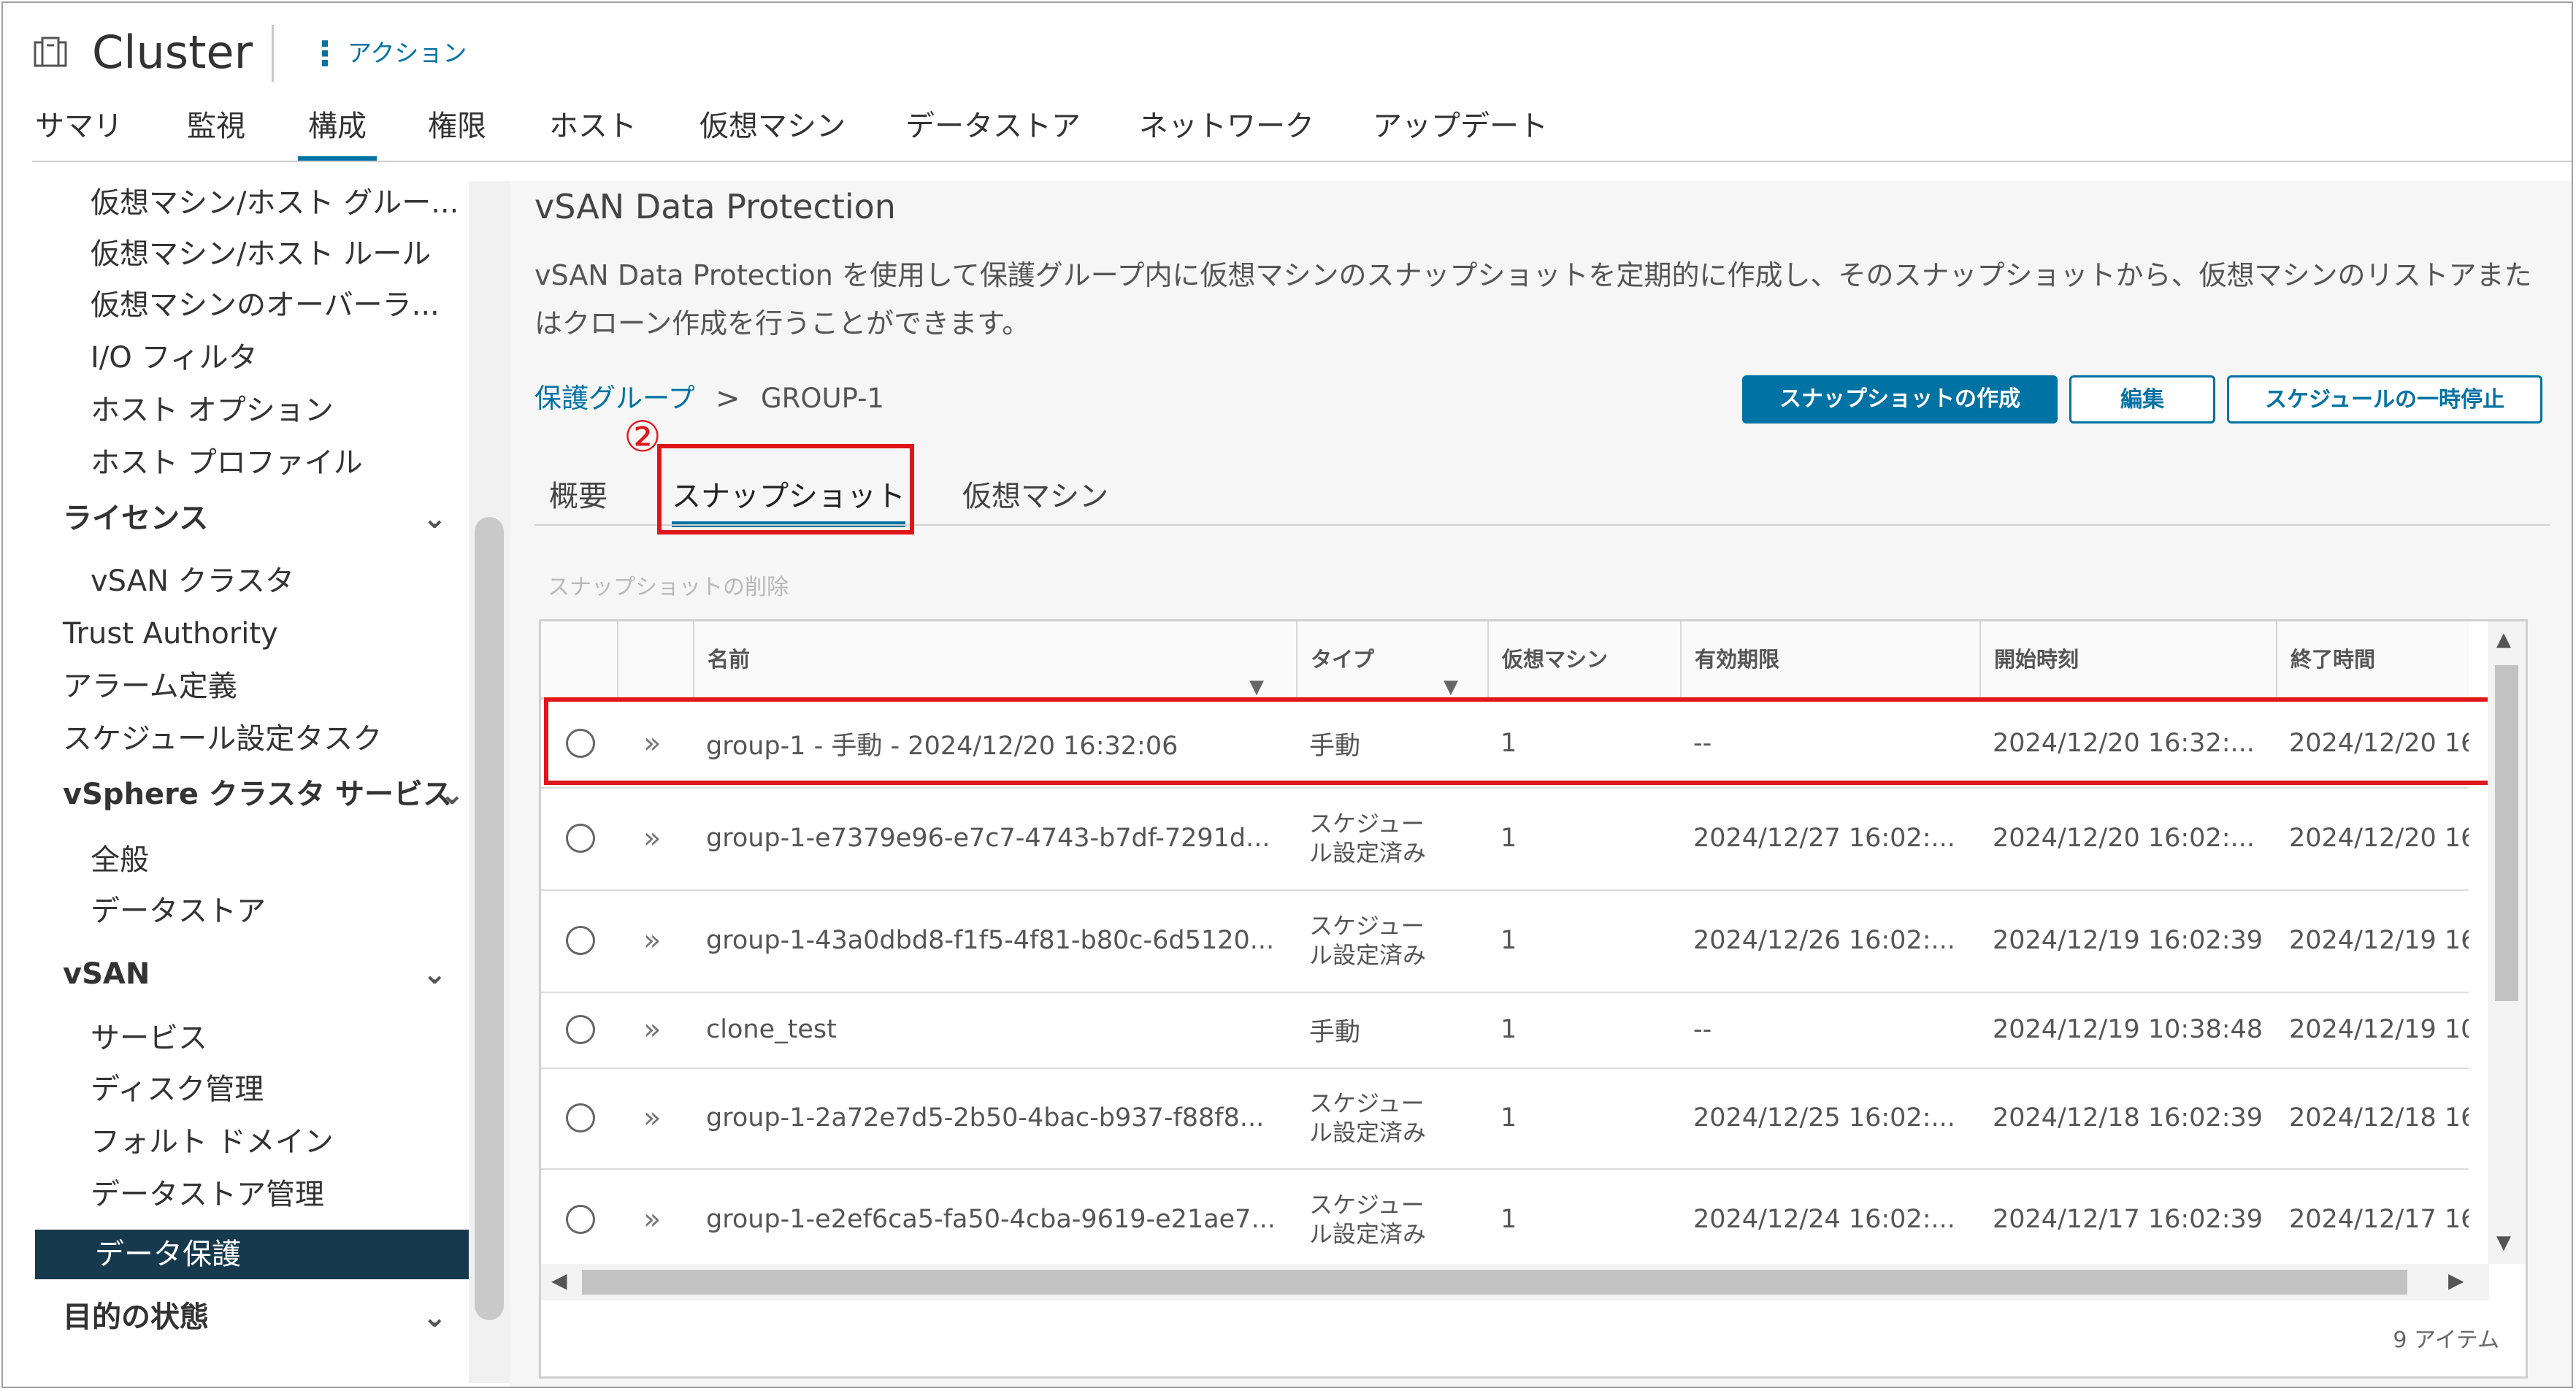  Describe the element at coordinates (2506, 833) in the screenshot. I see `grid-vertical-scrollbar-thumb` at that location.